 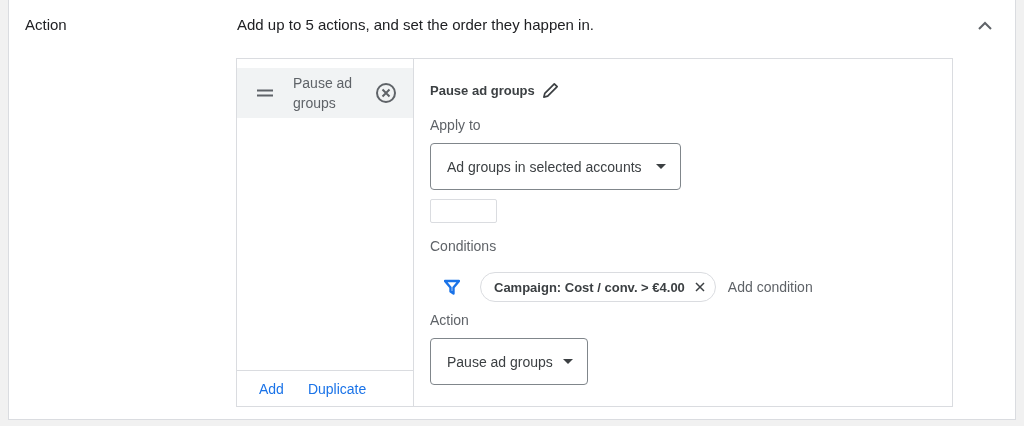 I want to click on drag-handle-icon, so click(x=265, y=93).